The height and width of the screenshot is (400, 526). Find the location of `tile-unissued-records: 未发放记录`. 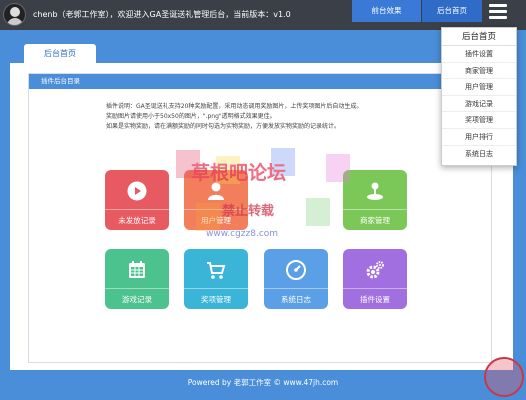

tile-unissued-records: 未发放记录 is located at coordinates (137, 200).